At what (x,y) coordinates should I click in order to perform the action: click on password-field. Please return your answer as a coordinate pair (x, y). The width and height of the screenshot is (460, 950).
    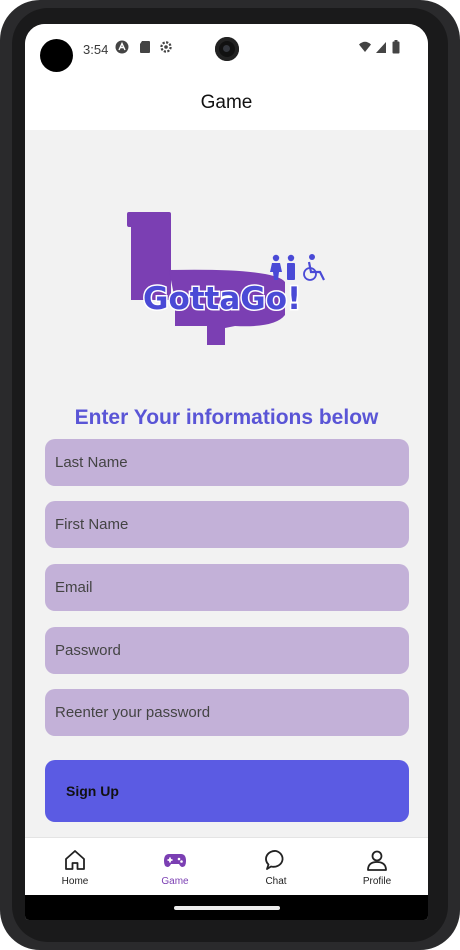
    Looking at the image, I should click on (227, 650).